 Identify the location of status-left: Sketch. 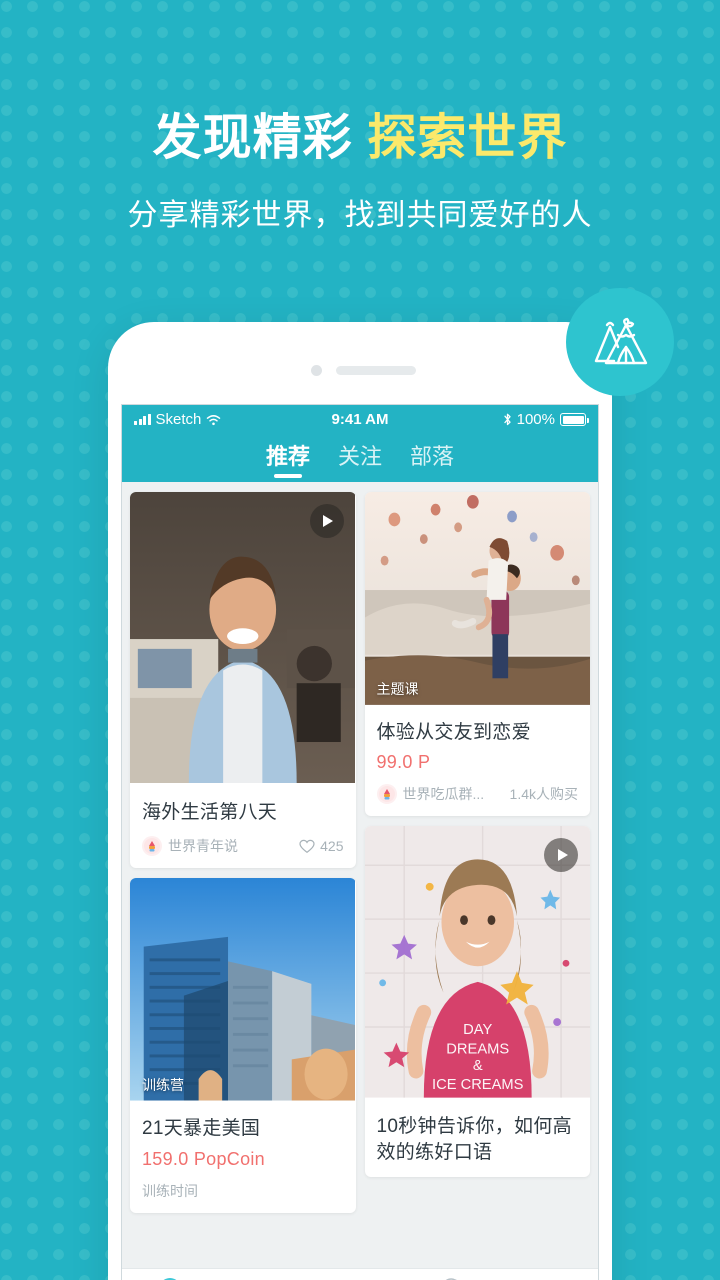
(177, 419).